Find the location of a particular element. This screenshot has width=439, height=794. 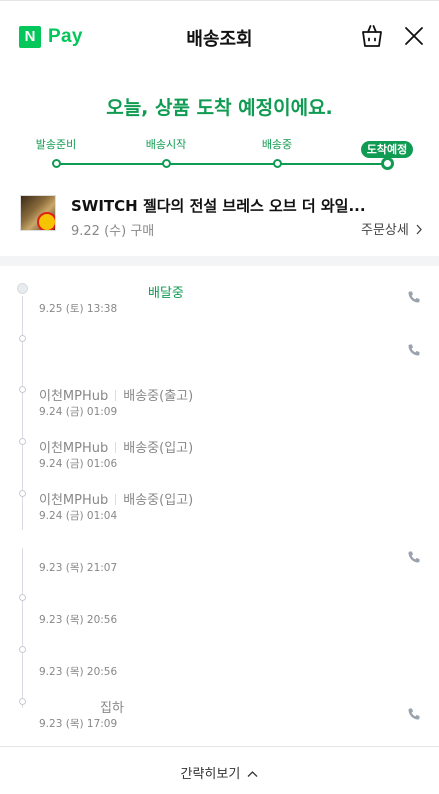

delivery-progress: 발송준비 배송시작 배송중 도착예정 is located at coordinates (219, 158).